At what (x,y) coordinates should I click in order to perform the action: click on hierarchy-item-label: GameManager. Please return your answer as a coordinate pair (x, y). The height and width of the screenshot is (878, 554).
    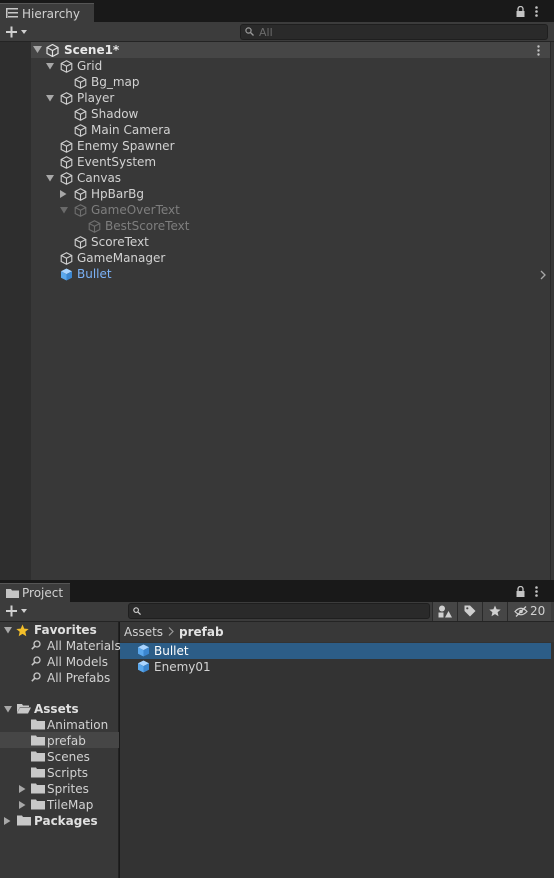
    Looking at the image, I should click on (121, 258).